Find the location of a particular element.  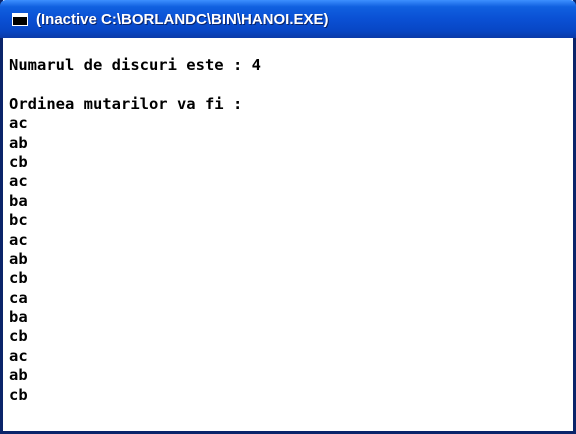

title-bar: (Inactive C:\BORLANDC\BIN\HANOI.EXE) is located at coordinates (288, 19).